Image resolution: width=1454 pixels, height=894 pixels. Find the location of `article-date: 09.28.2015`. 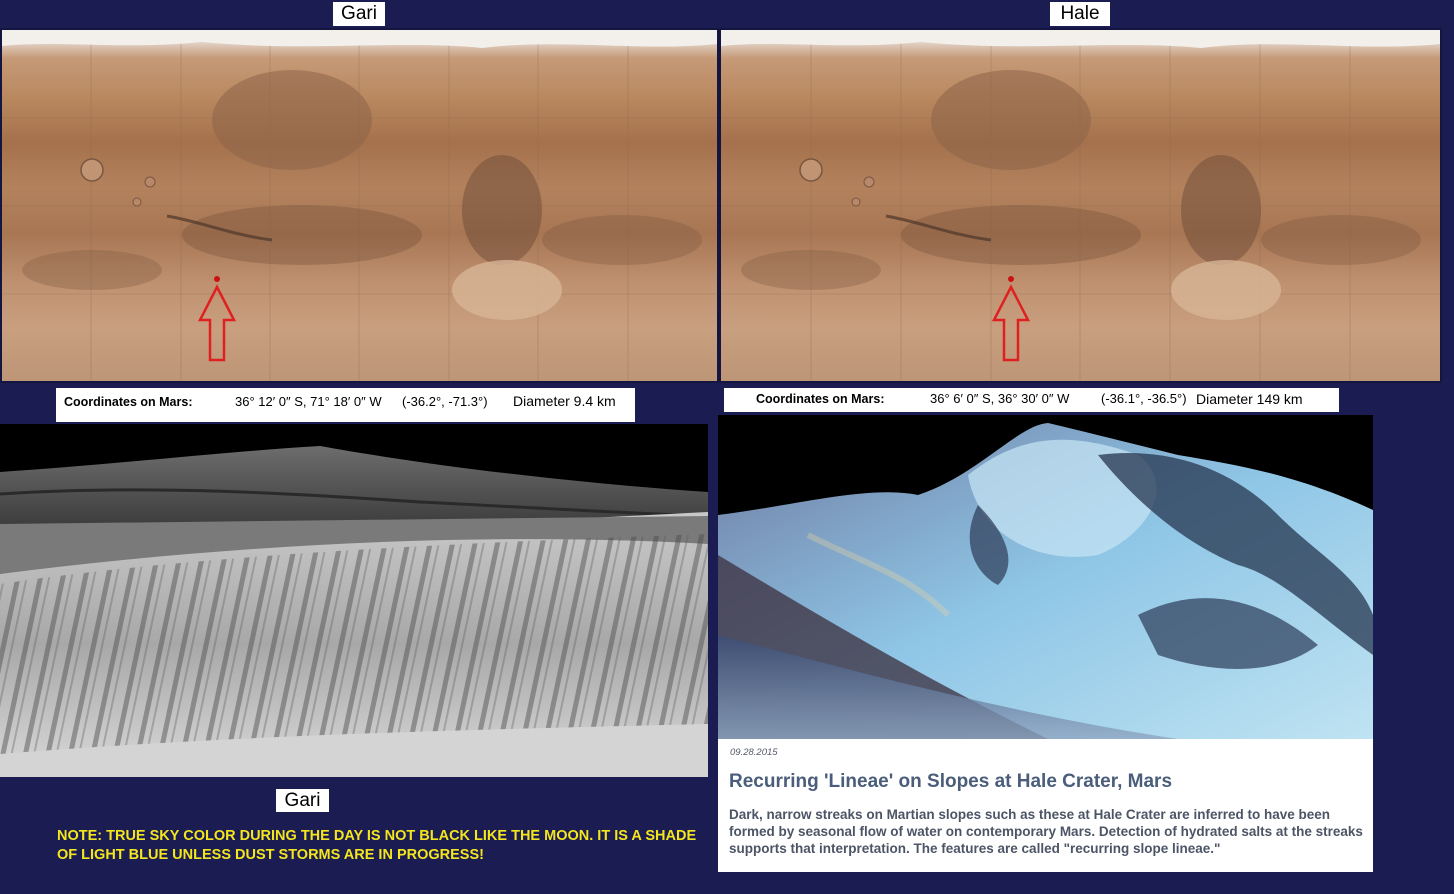

article-date: 09.28.2015 is located at coordinates (754, 752).